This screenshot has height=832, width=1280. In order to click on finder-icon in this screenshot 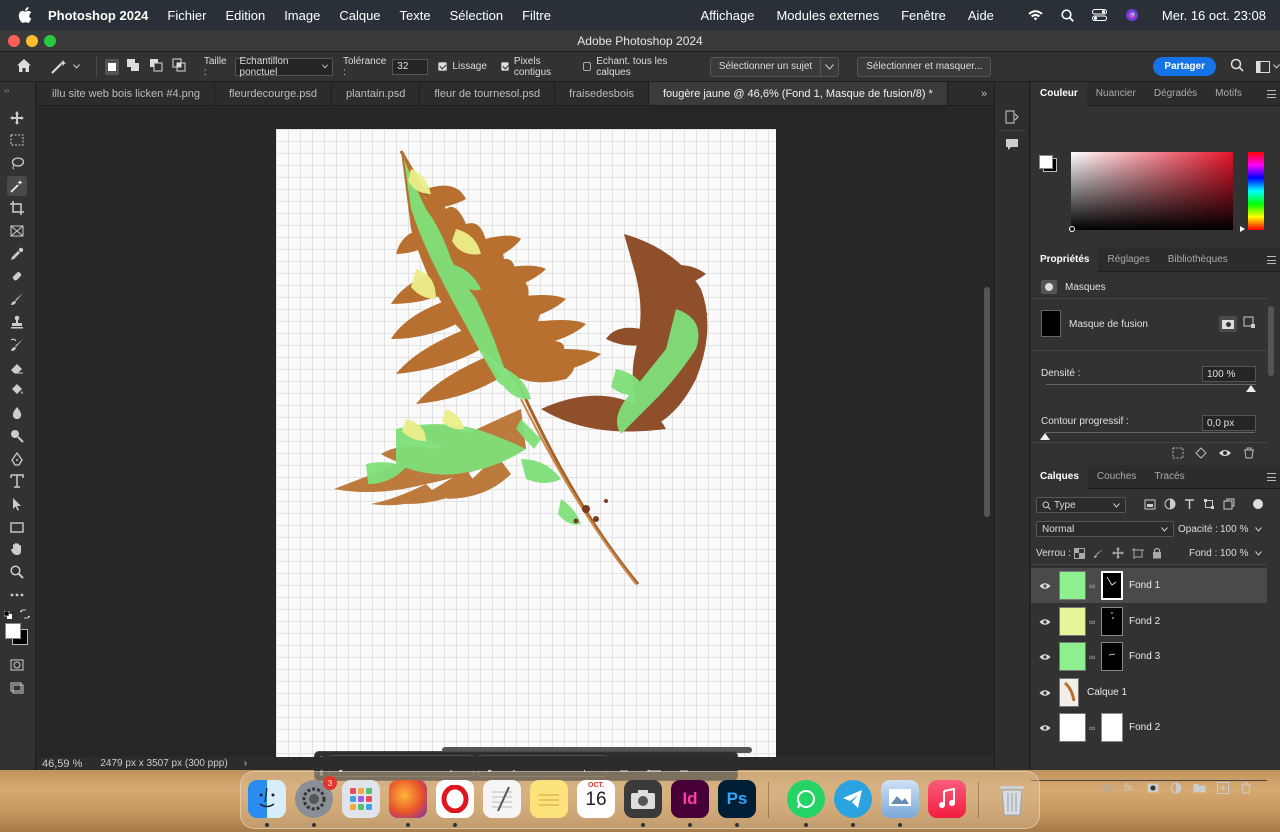, I will do `click(267, 799)`.